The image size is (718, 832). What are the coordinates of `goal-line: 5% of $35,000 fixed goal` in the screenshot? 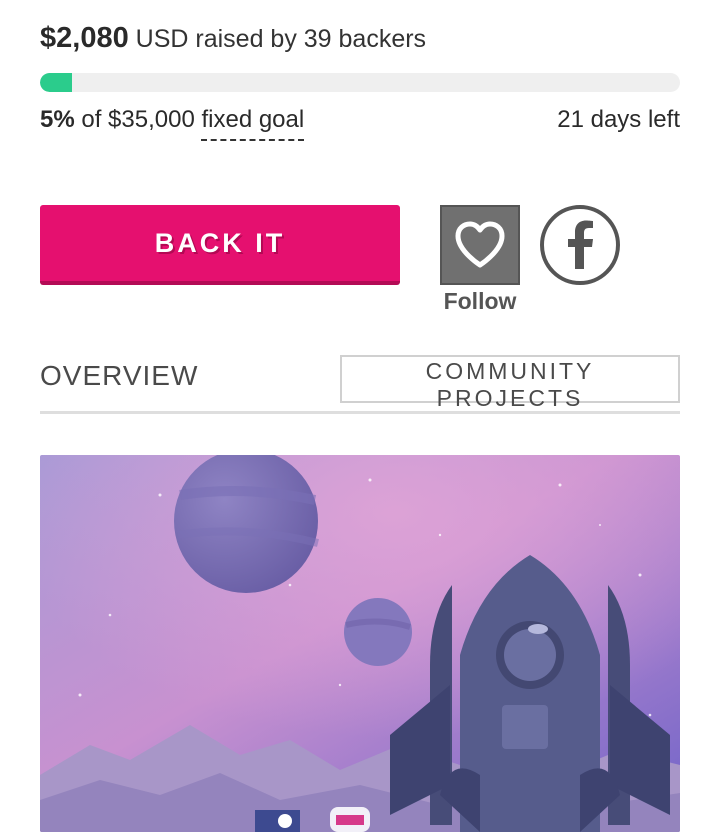 It's located at (172, 123).